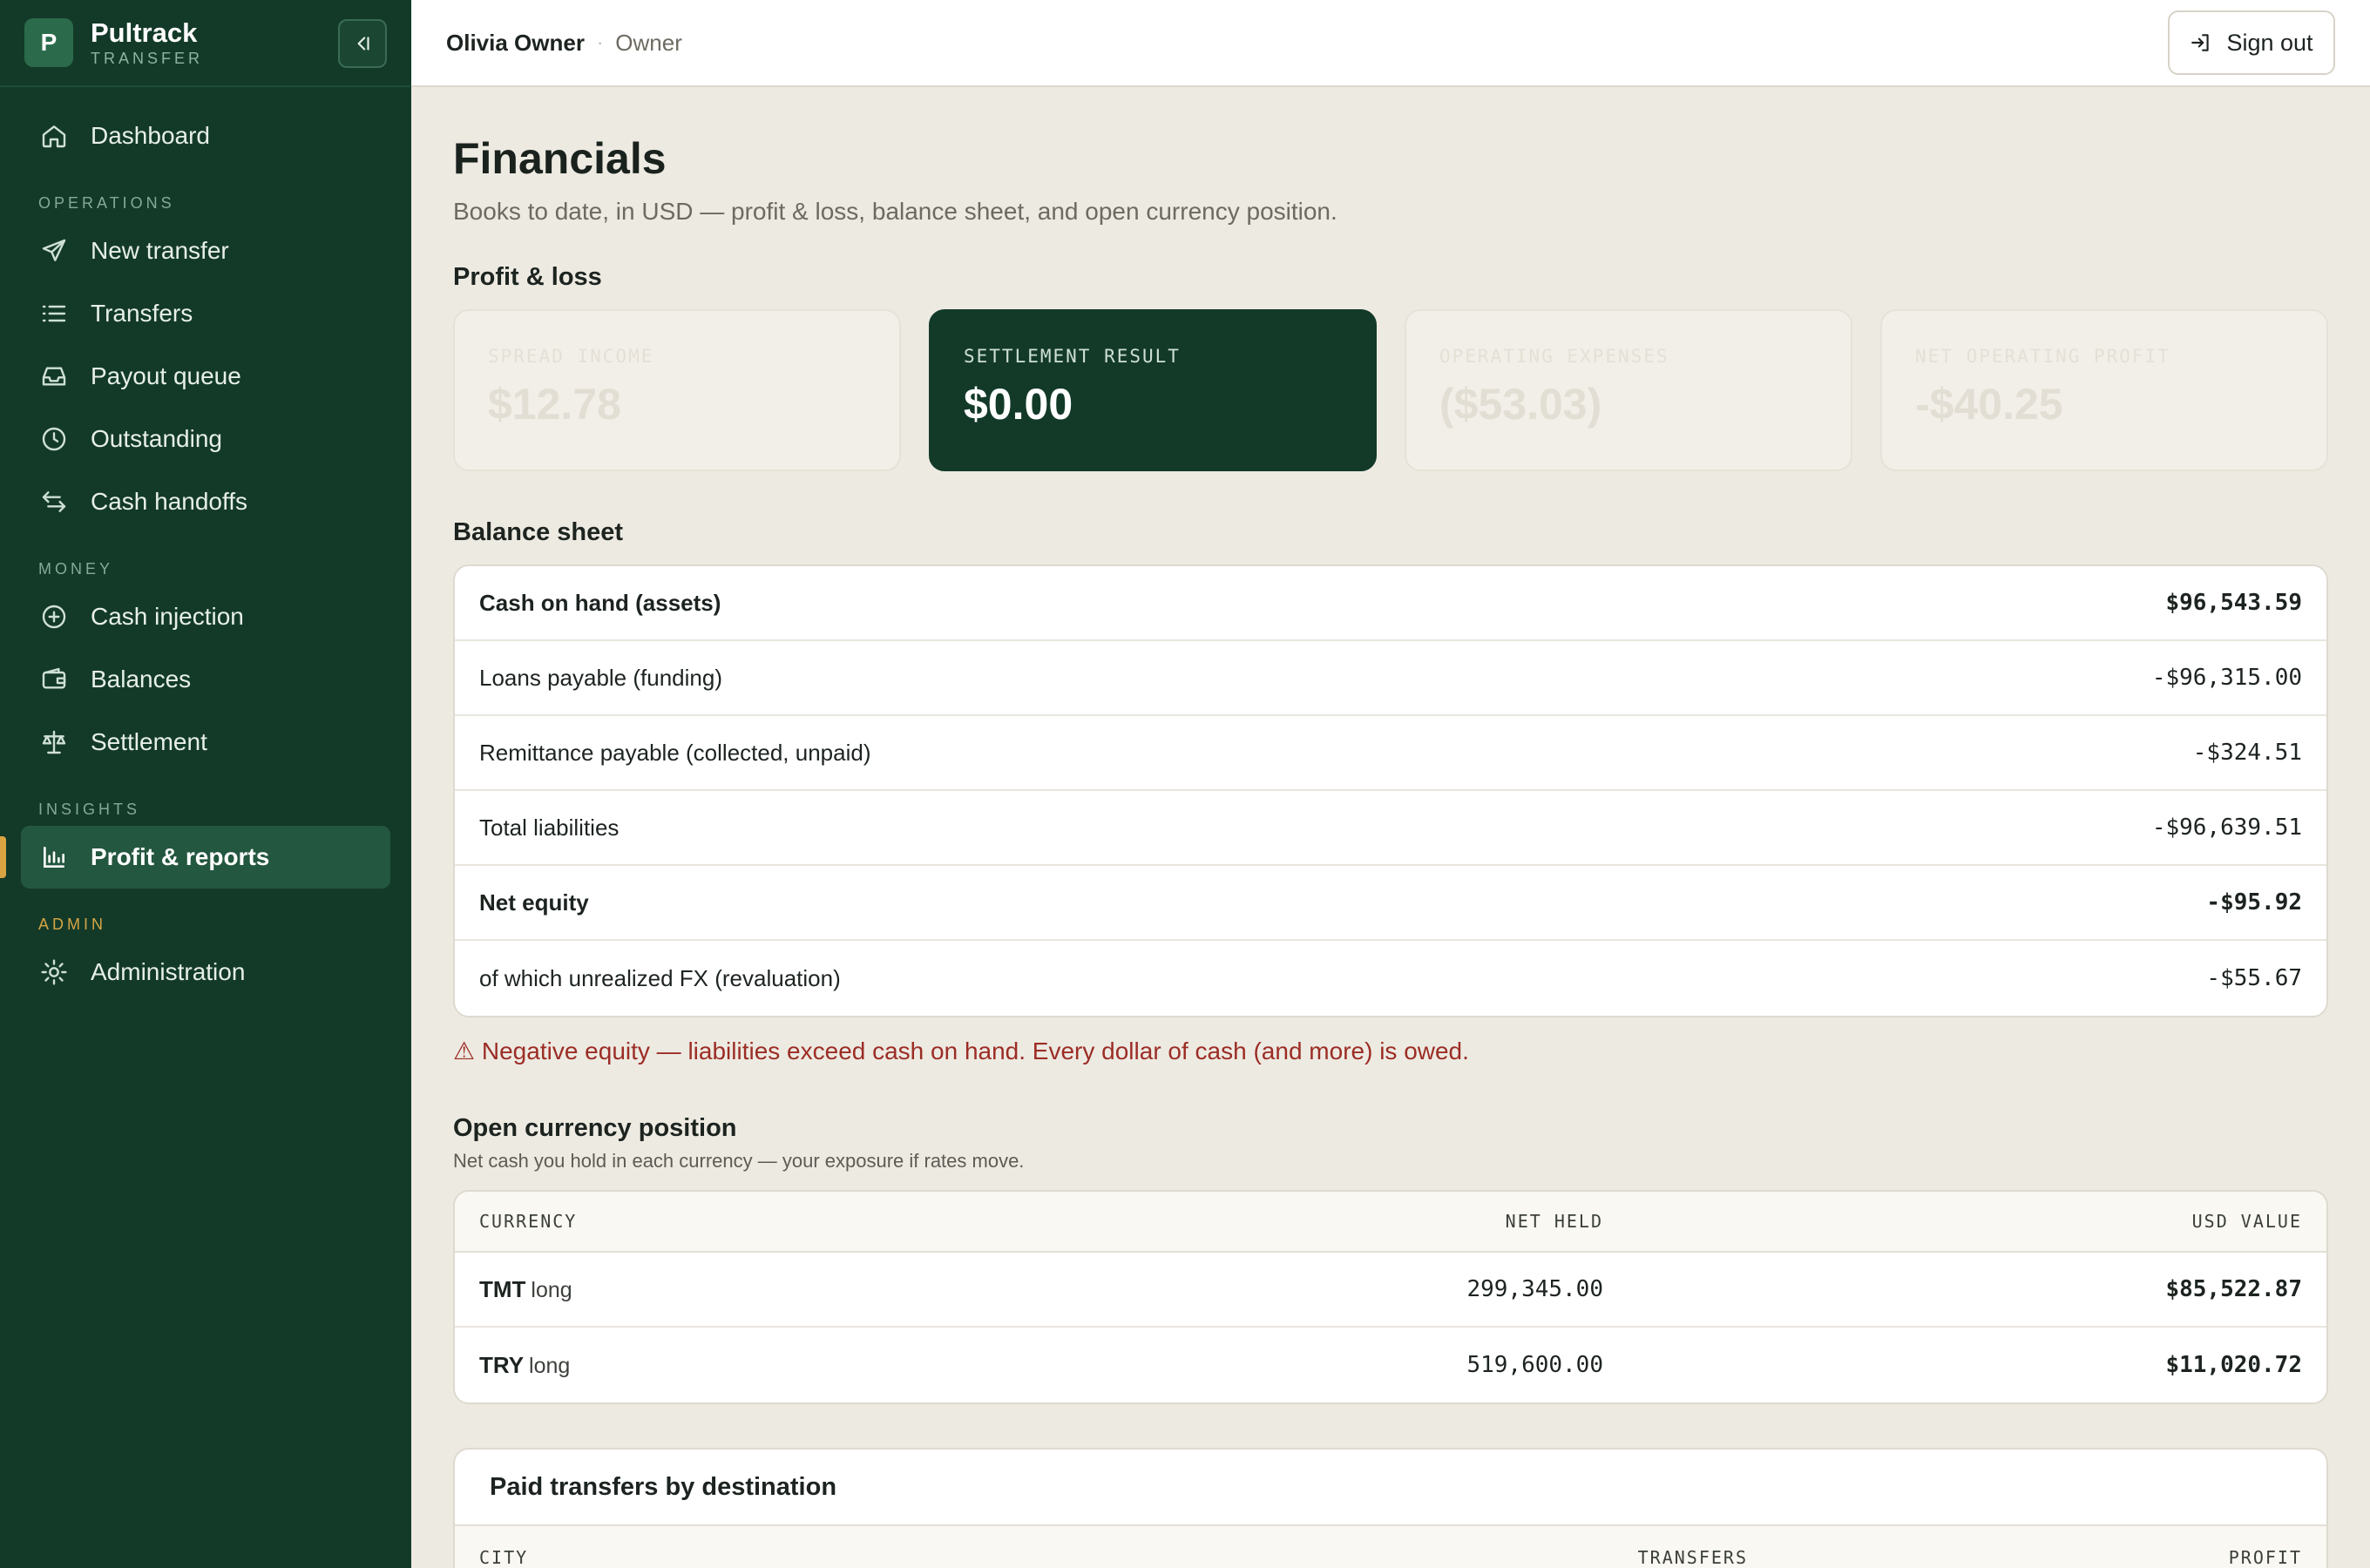 Image resolution: width=2370 pixels, height=1568 pixels. Describe the element at coordinates (2233, 1289) in the screenshot. I see `usd-value-cell: $85,522.87` at that location.